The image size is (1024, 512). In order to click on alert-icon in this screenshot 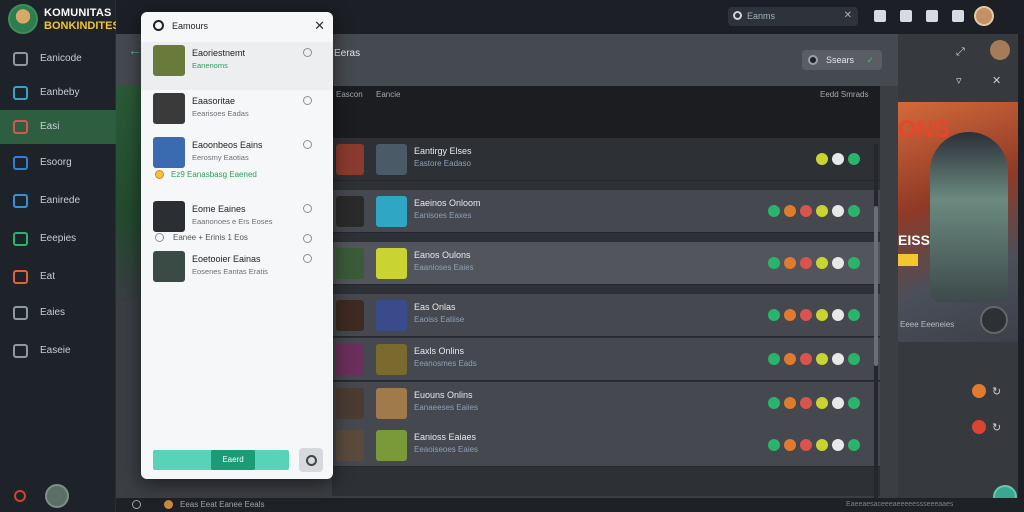, I will do `click(979, 427)`.